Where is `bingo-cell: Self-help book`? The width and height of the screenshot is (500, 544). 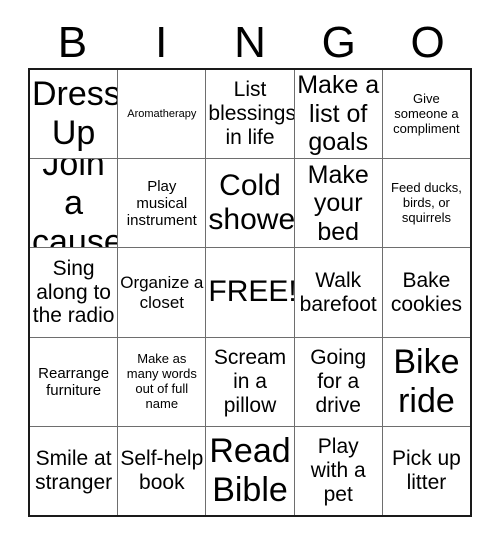
bingo-cell: Self-help book is located at coordinates (162, 471).